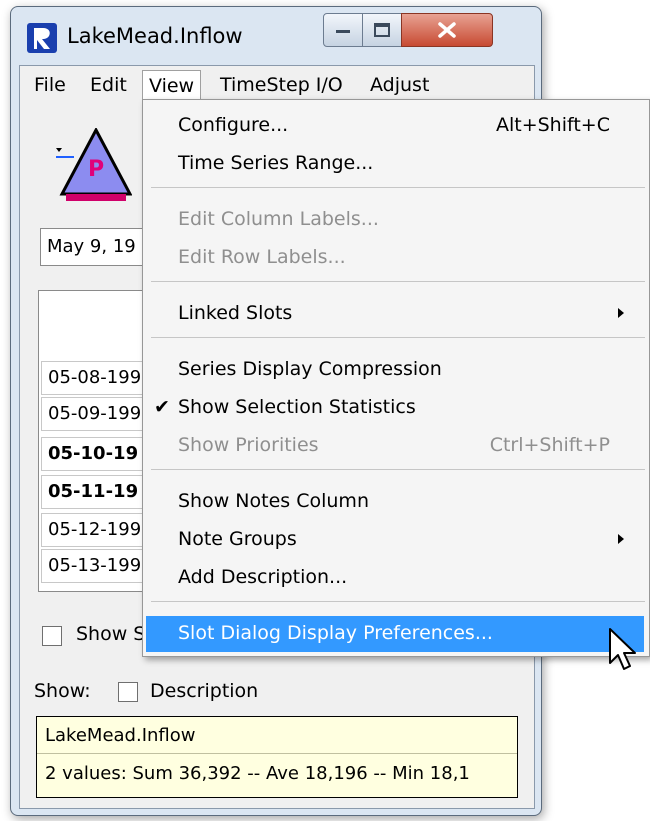 The height and width of the screenshot is (821, 650). Describe the element at coordinates (277, 753) in the screenshot. I see `status-divider` at that location.